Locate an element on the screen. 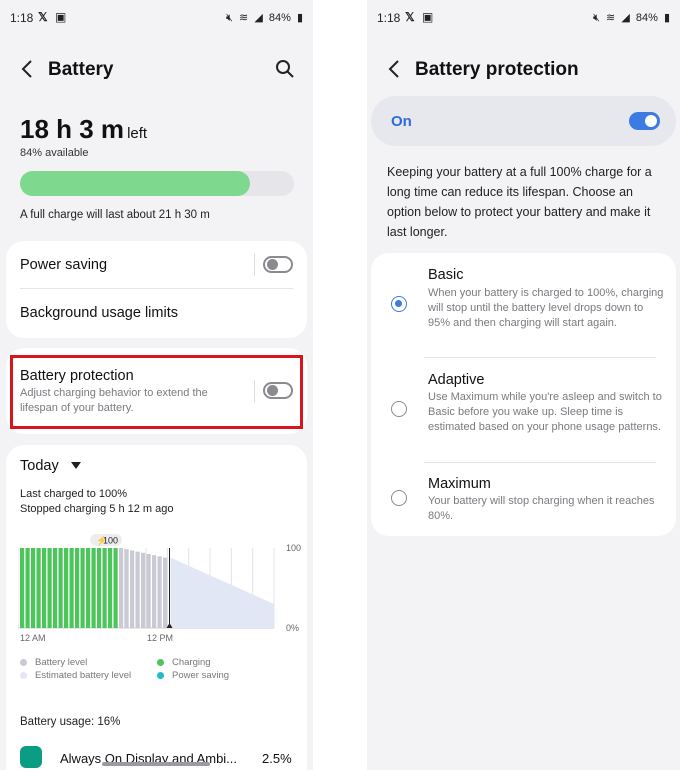 This screenshot has width=680, height=770. mute-icon: 🔇︎ is located at coordinates (596, 18).